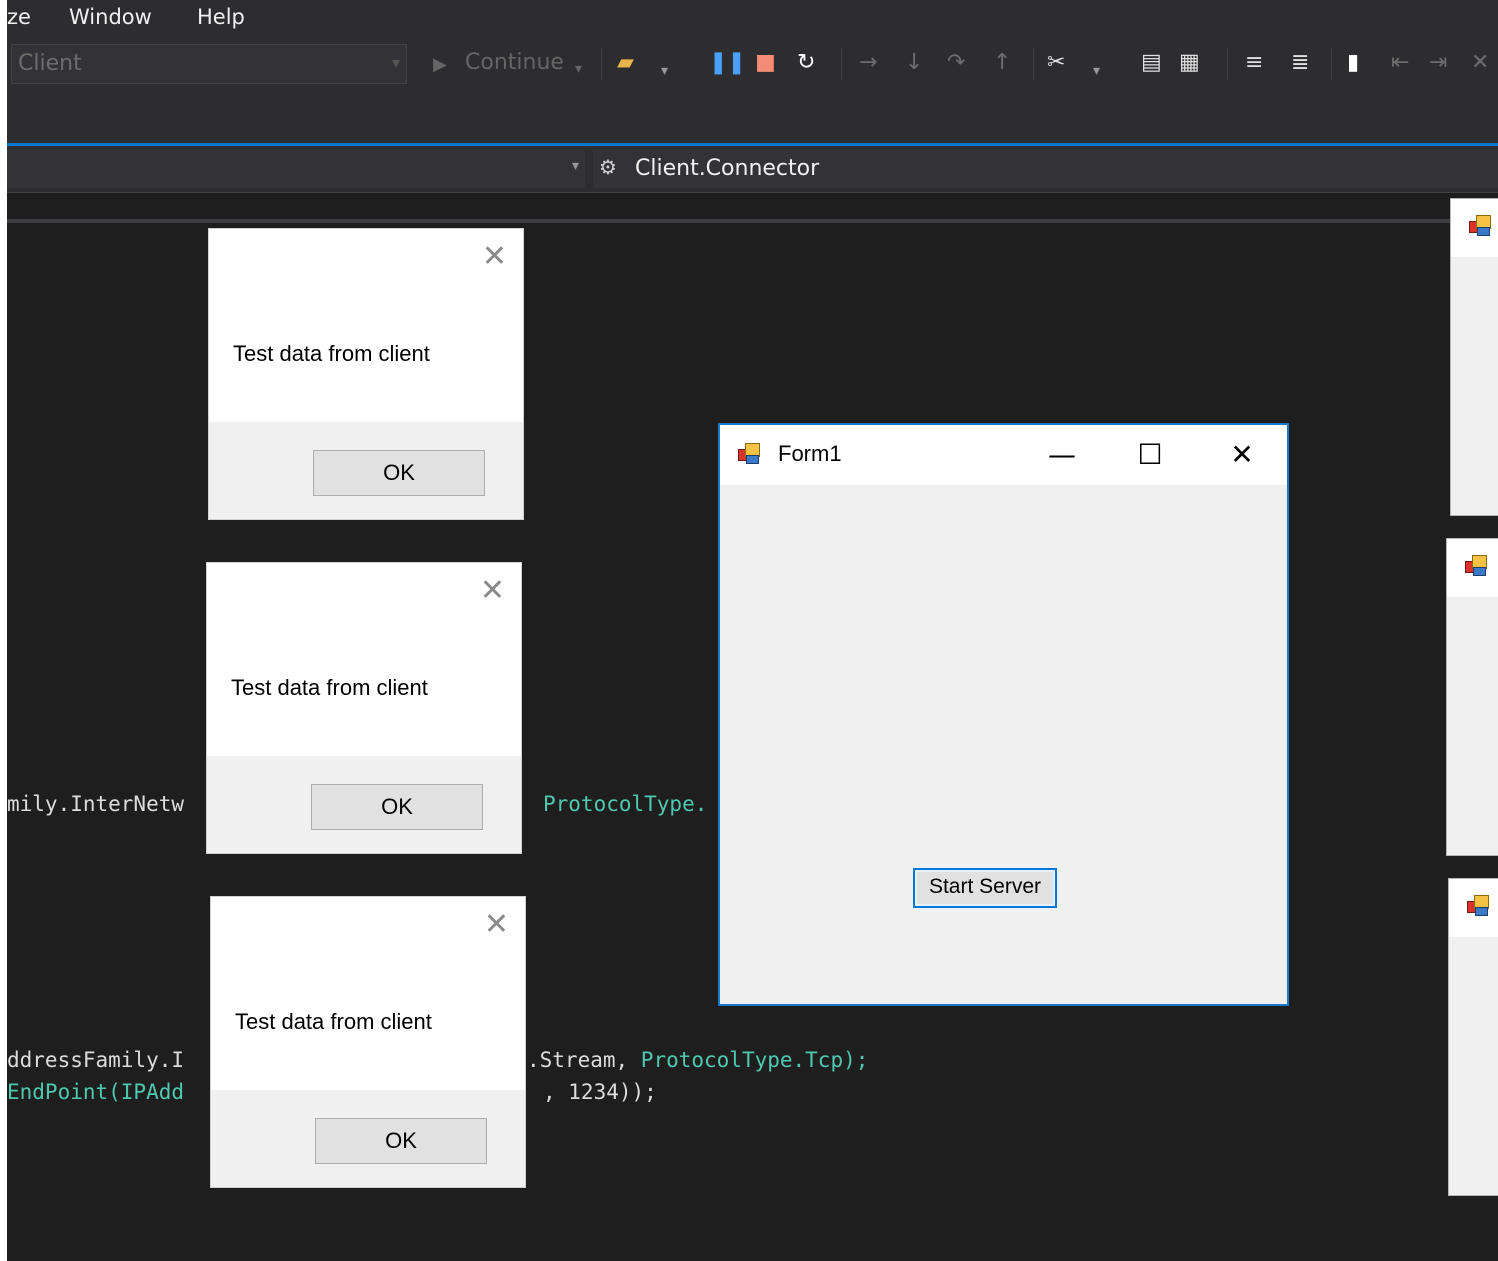 The height and width of the screenshot is (1261, 1498). I want to click on process-icon: ▰, so click(625, 63).